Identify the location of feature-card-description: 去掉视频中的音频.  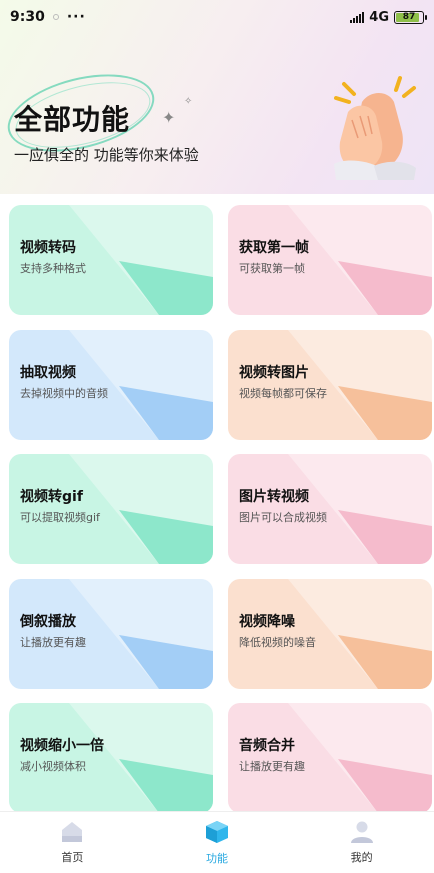
(64, 393).